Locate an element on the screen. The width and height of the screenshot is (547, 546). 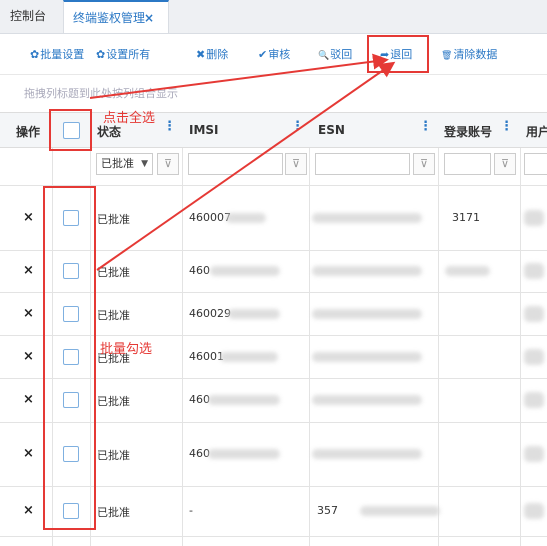
toolbar: ✿批量设置 ✿设置所有 ✖删除 ✔审核 🔍驳回 ➦退回 🗑清除数据 is located at coordinates (273, 53).